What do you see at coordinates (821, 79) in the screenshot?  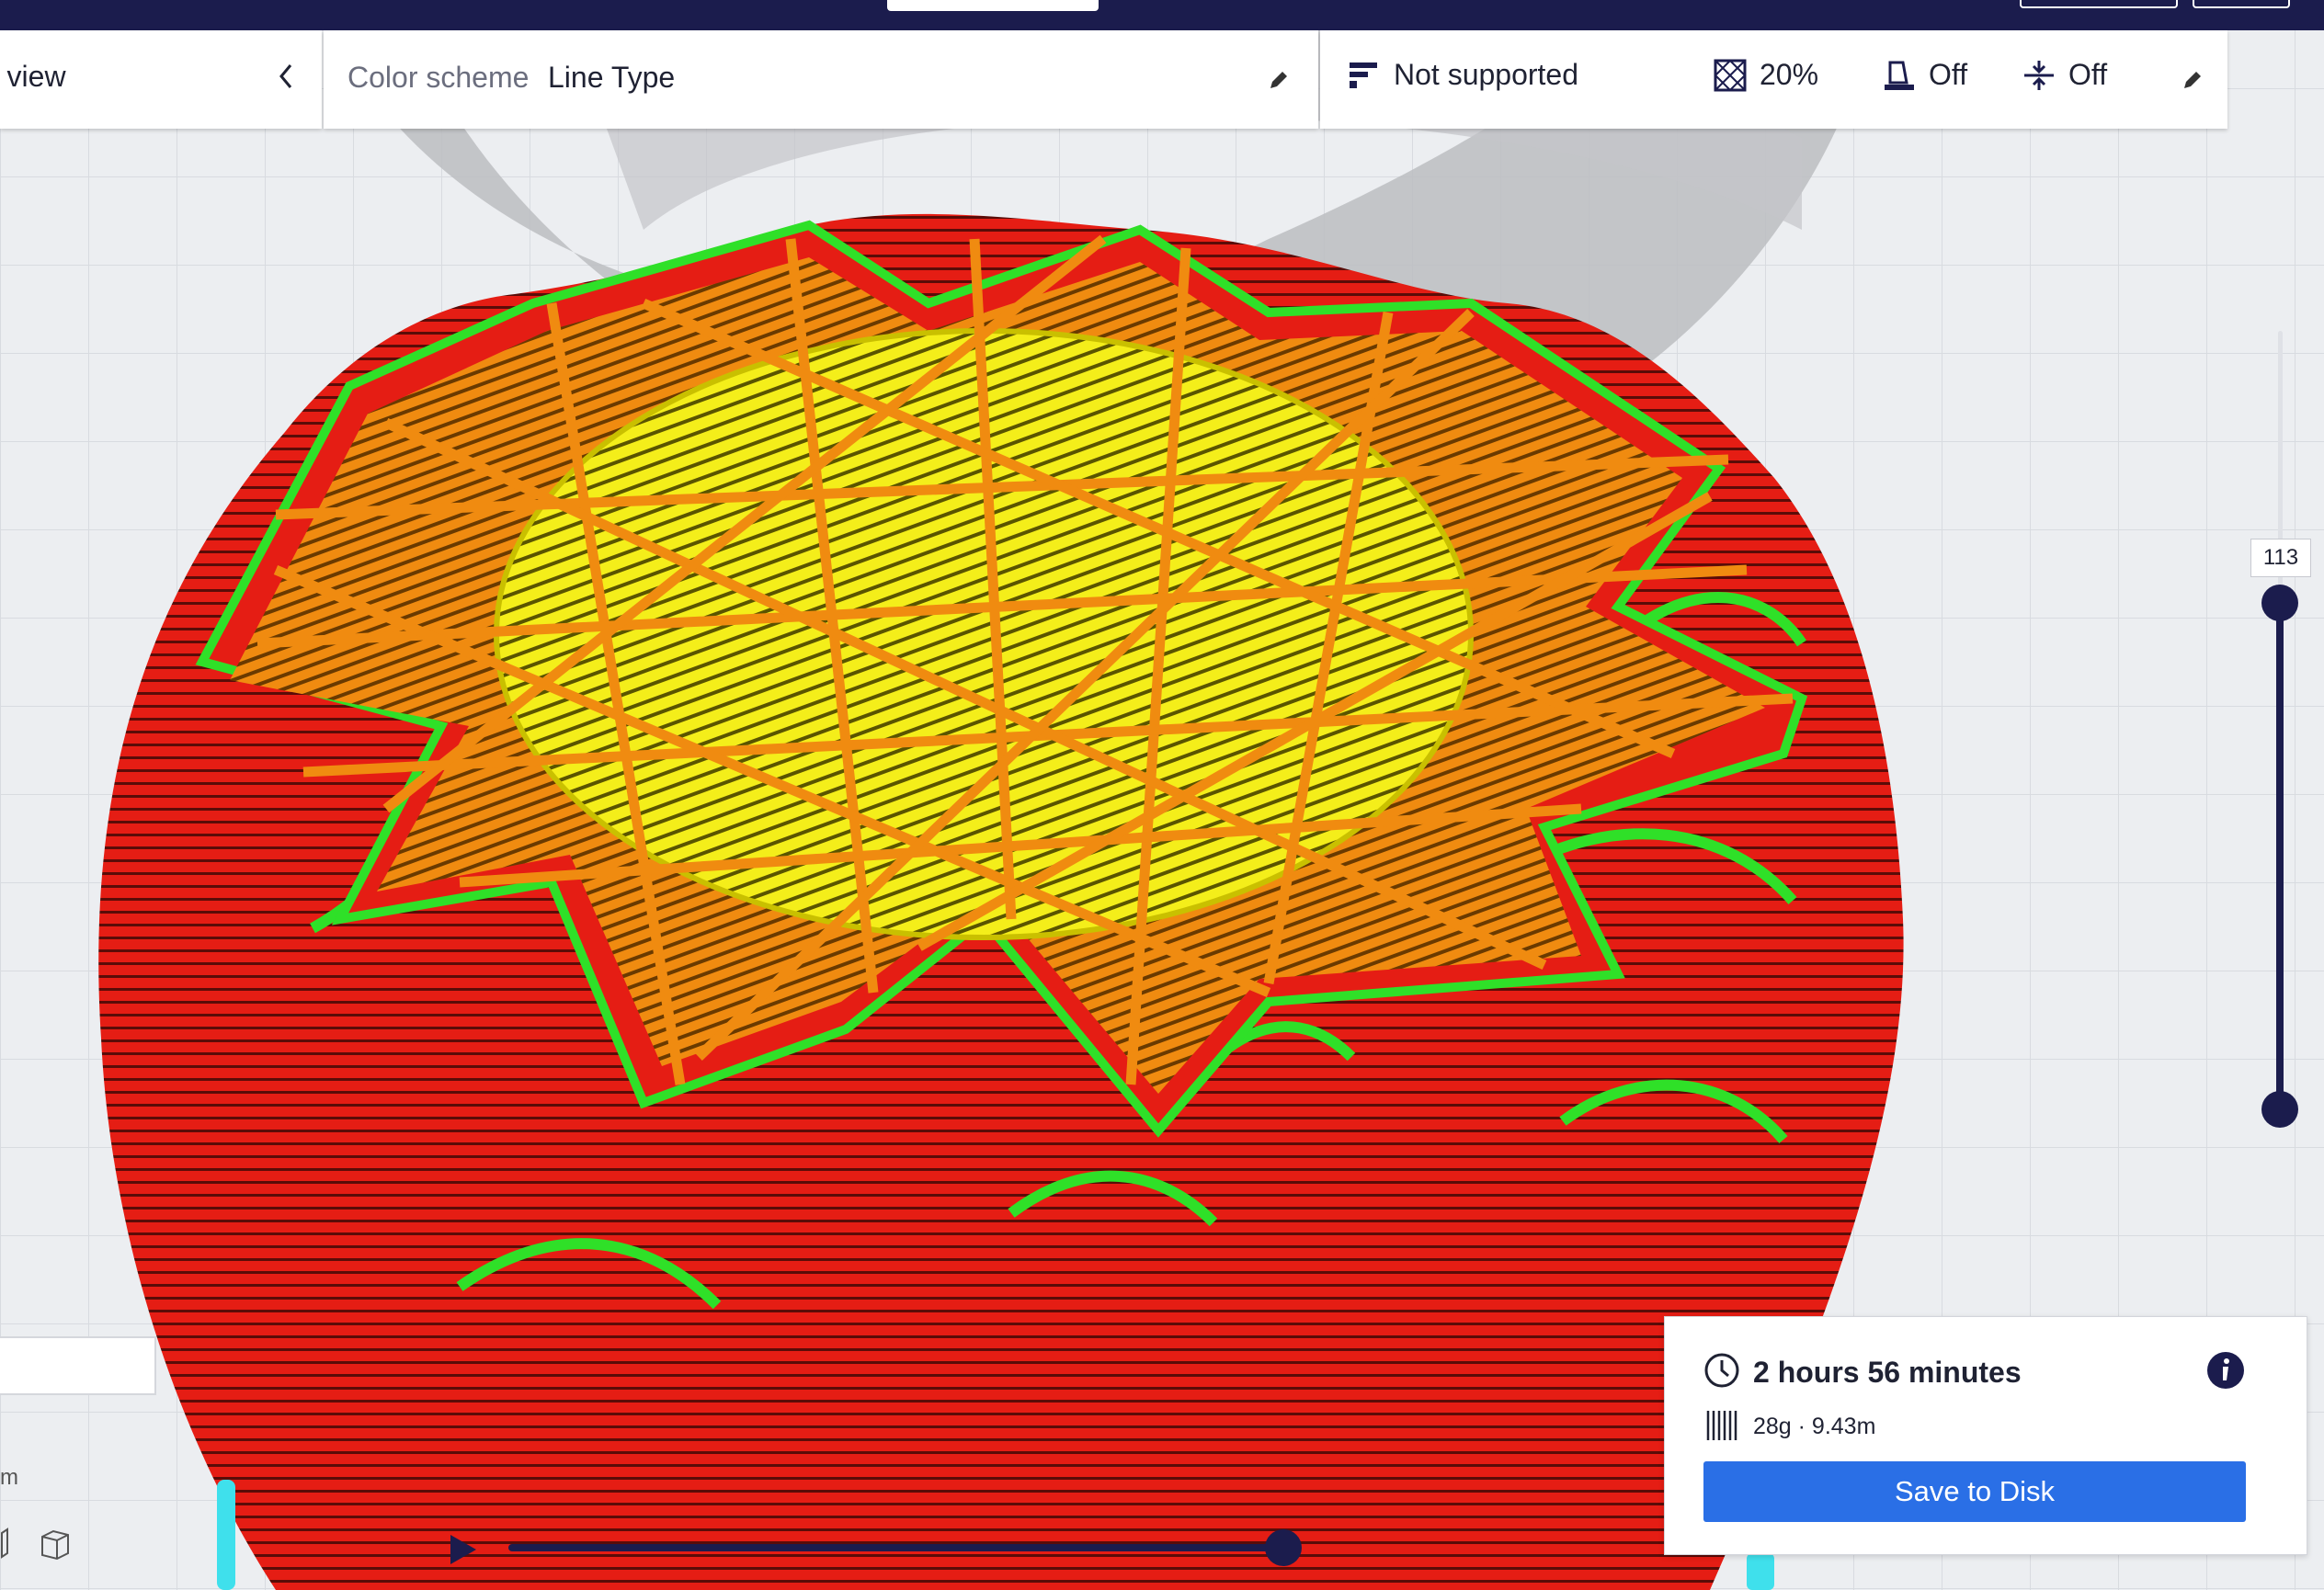 I see `color-scheme-panel: Color scheme Line Type` at bounding box center [821, 79].